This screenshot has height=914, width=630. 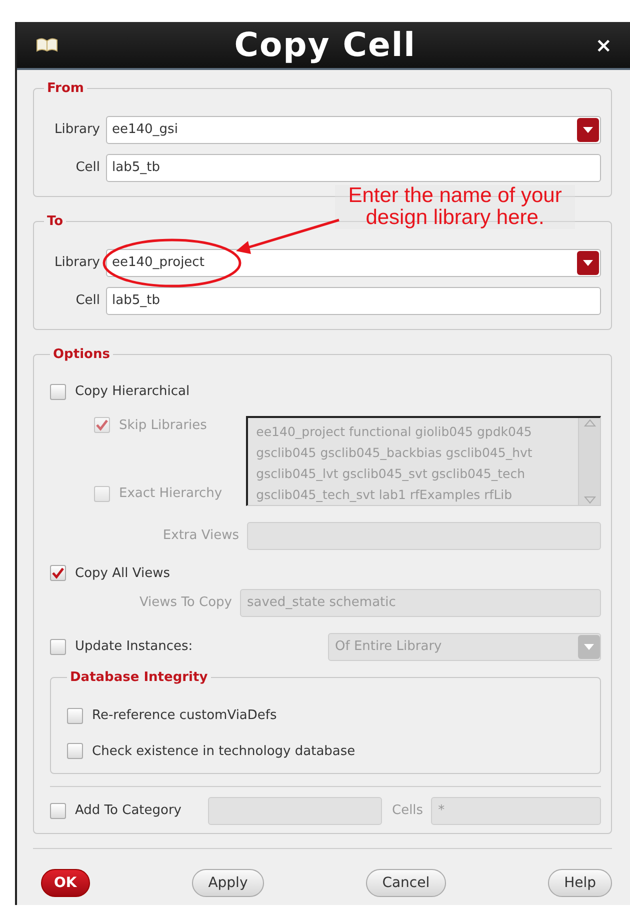 I want to click on library-dropdown: ee140_gsi, so click(x=353, y=130).